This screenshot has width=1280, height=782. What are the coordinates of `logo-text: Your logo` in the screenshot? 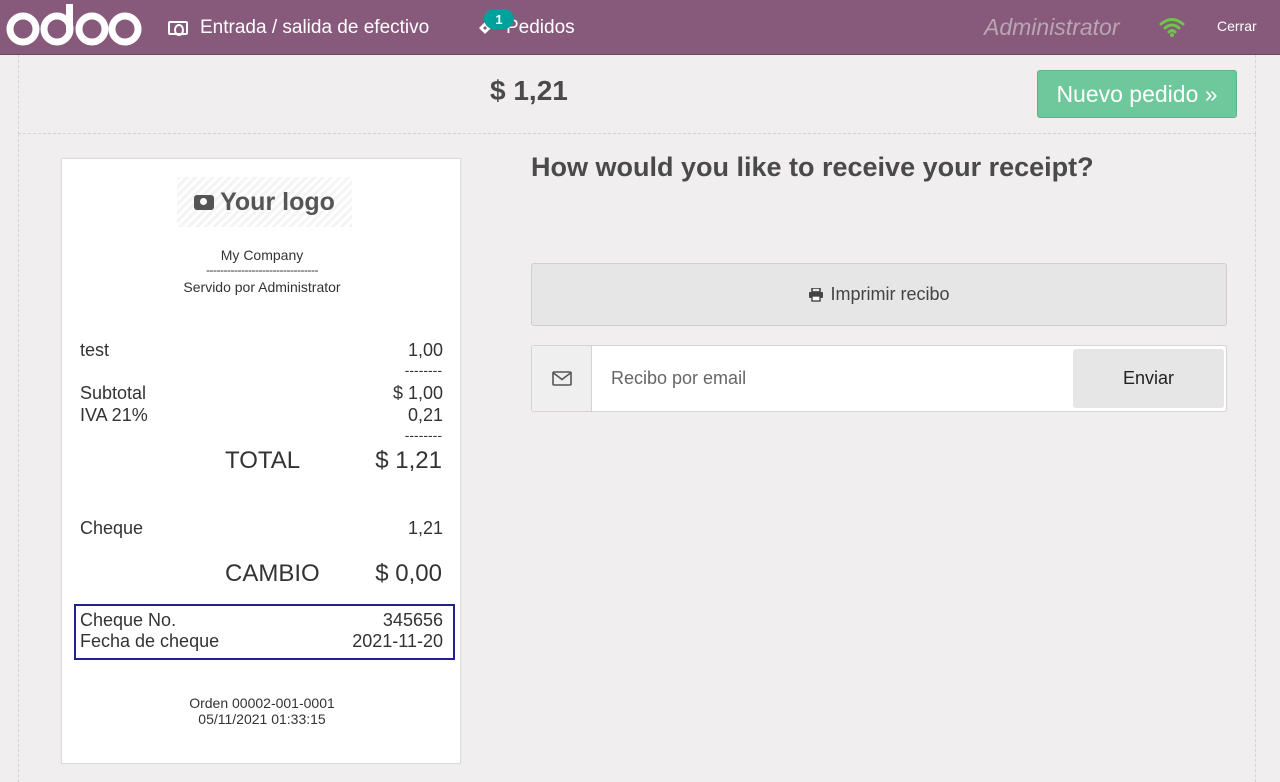 It's located at (277, 201).